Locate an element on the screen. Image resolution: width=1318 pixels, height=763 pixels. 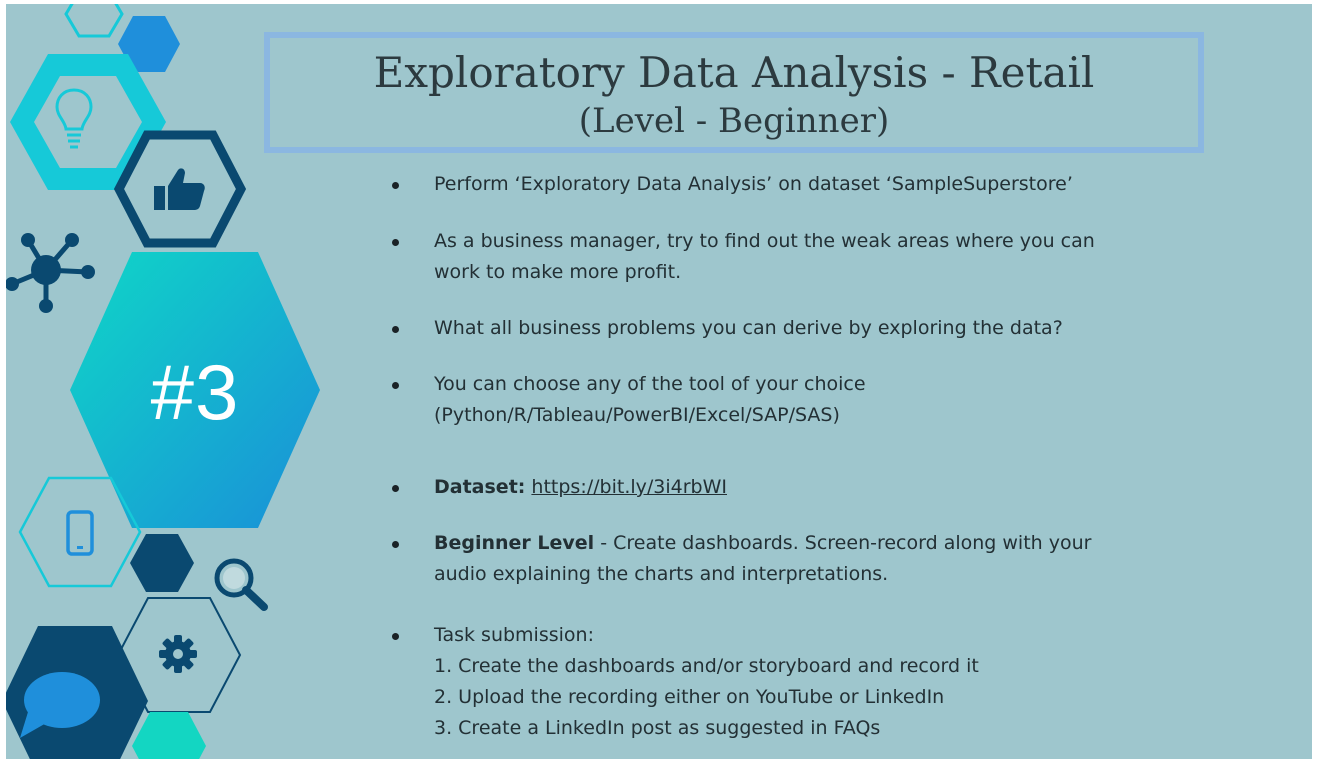
bullet-line: Dataset: https://bit.ly/3i4rbWI is located at coordinates (859, 487).